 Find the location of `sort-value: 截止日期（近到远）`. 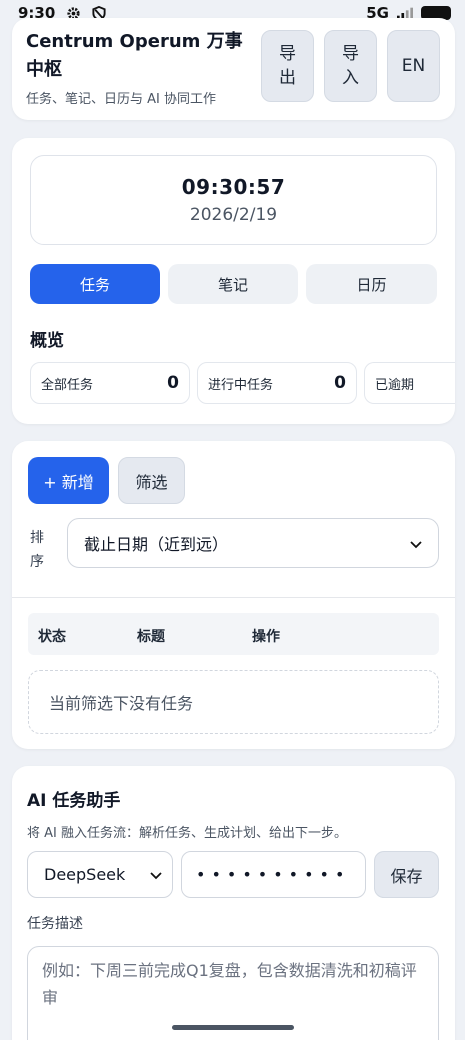

sort-value: 截止日期（近到远） is located at coordinates (156, 544).